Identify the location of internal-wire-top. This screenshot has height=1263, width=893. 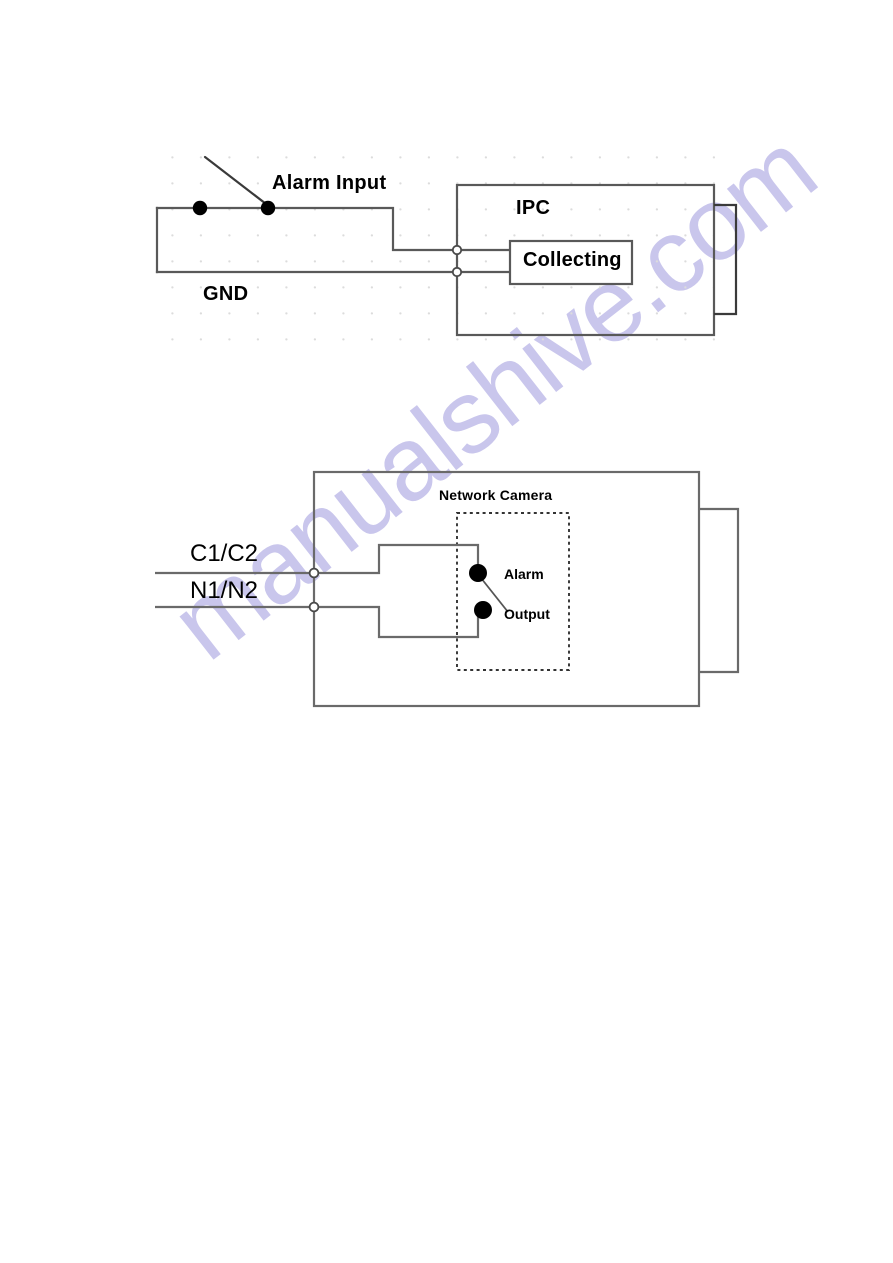
(397, 559).